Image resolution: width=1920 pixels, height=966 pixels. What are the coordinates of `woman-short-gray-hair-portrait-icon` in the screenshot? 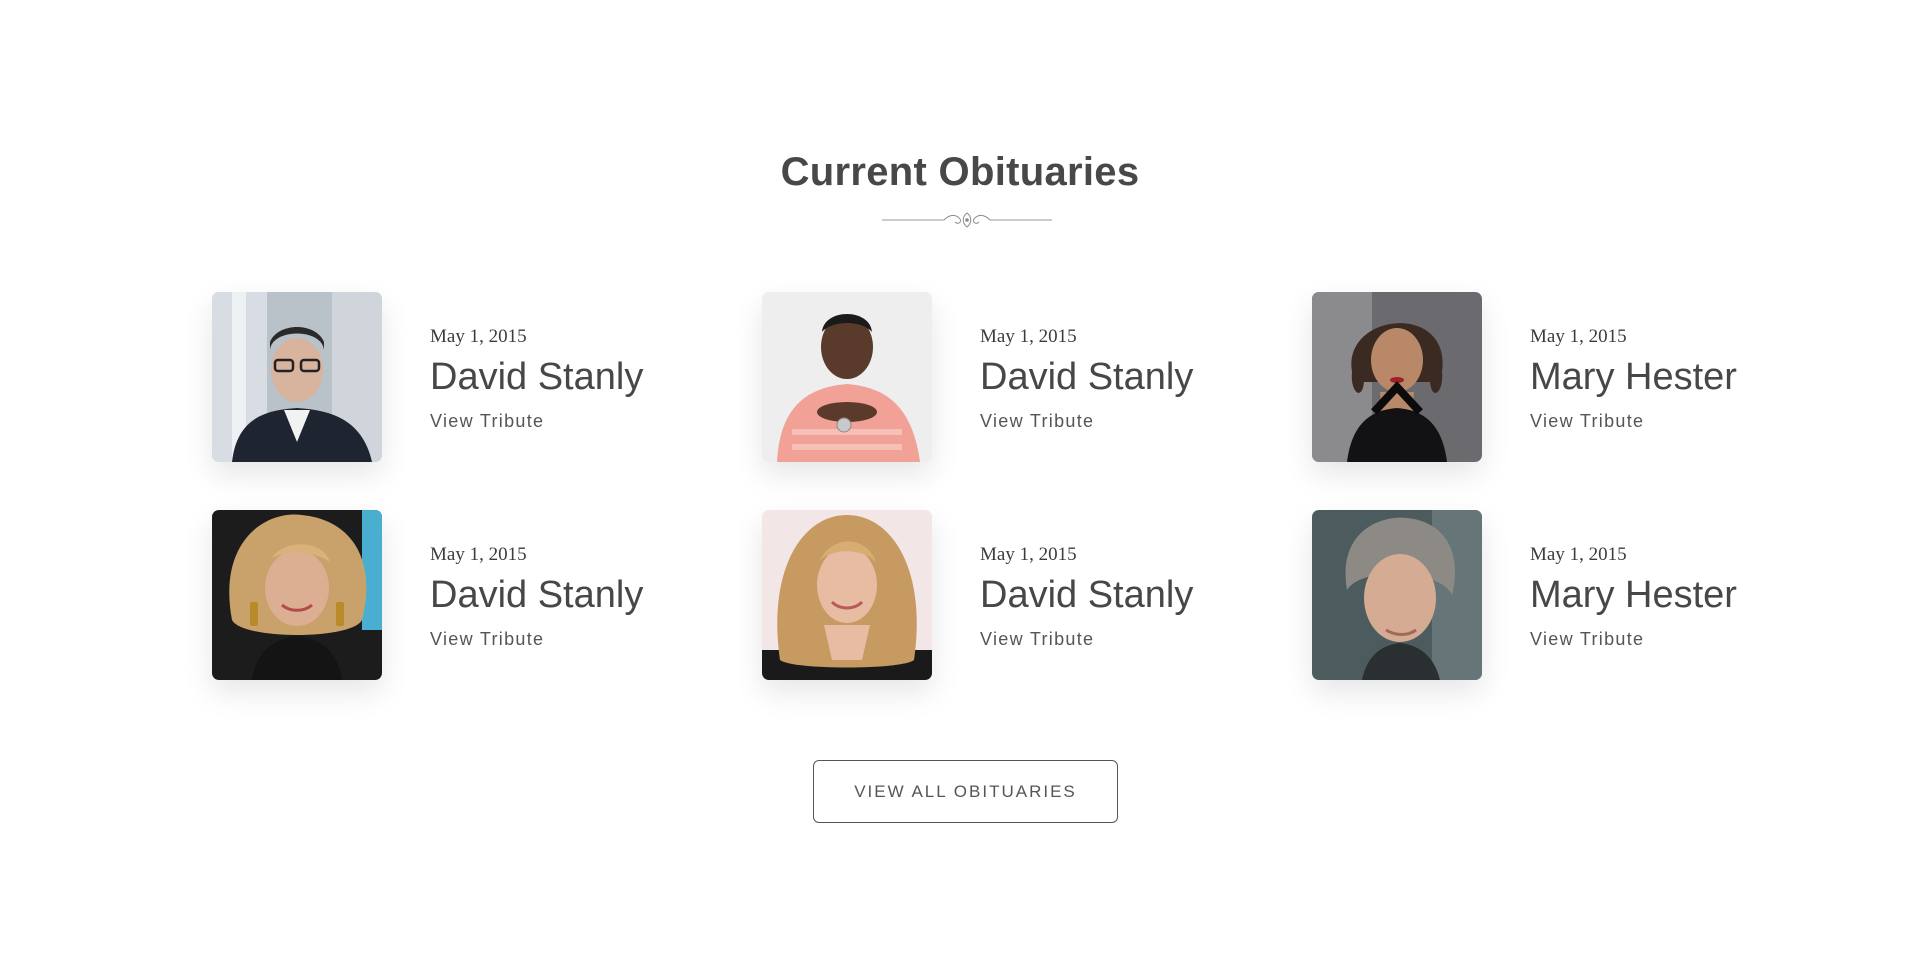 It's located at (1397, 595).